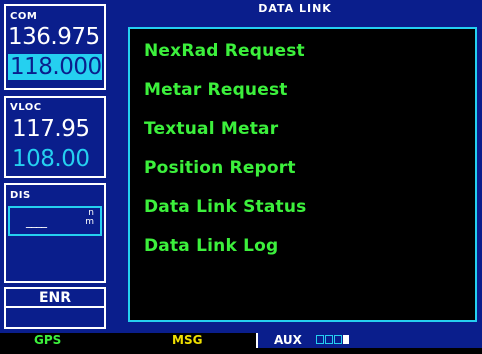 The width and height of the screenshot is (482, 354). I want to click on cdi-mode-bar: ENR, so click(55, 298).